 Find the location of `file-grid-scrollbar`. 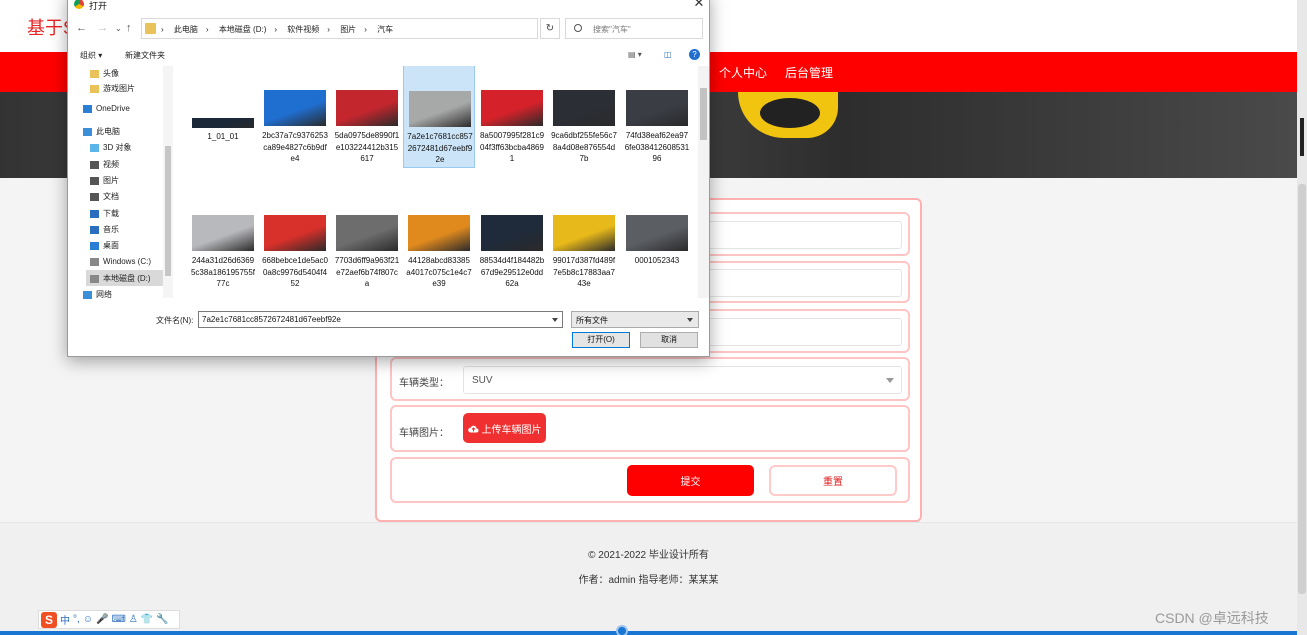

file-grid-scrollbar is located at coordinates (703, 182).